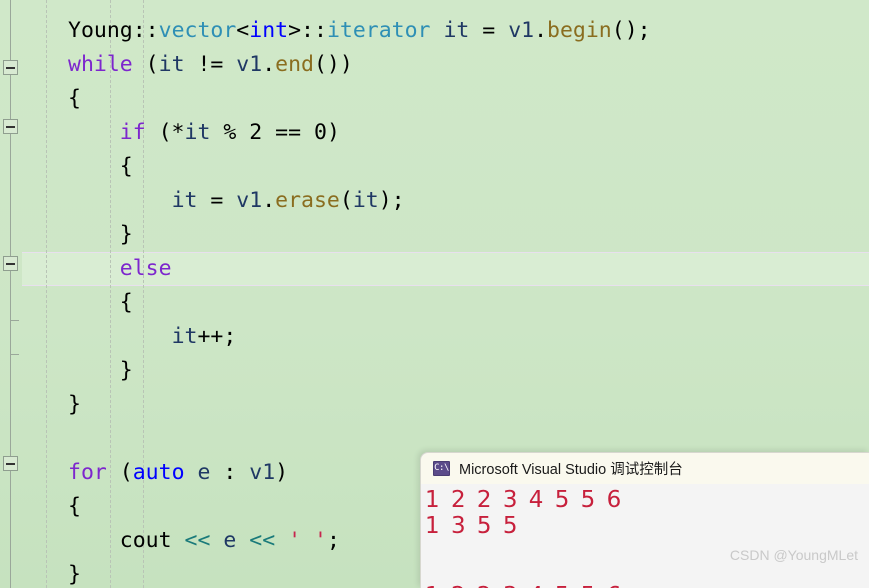 This screenshot has height=588, width=869. I want to click on console-titlebar: C:\ Microsoft Visual Studio 调试控制台, so click(645, 468).